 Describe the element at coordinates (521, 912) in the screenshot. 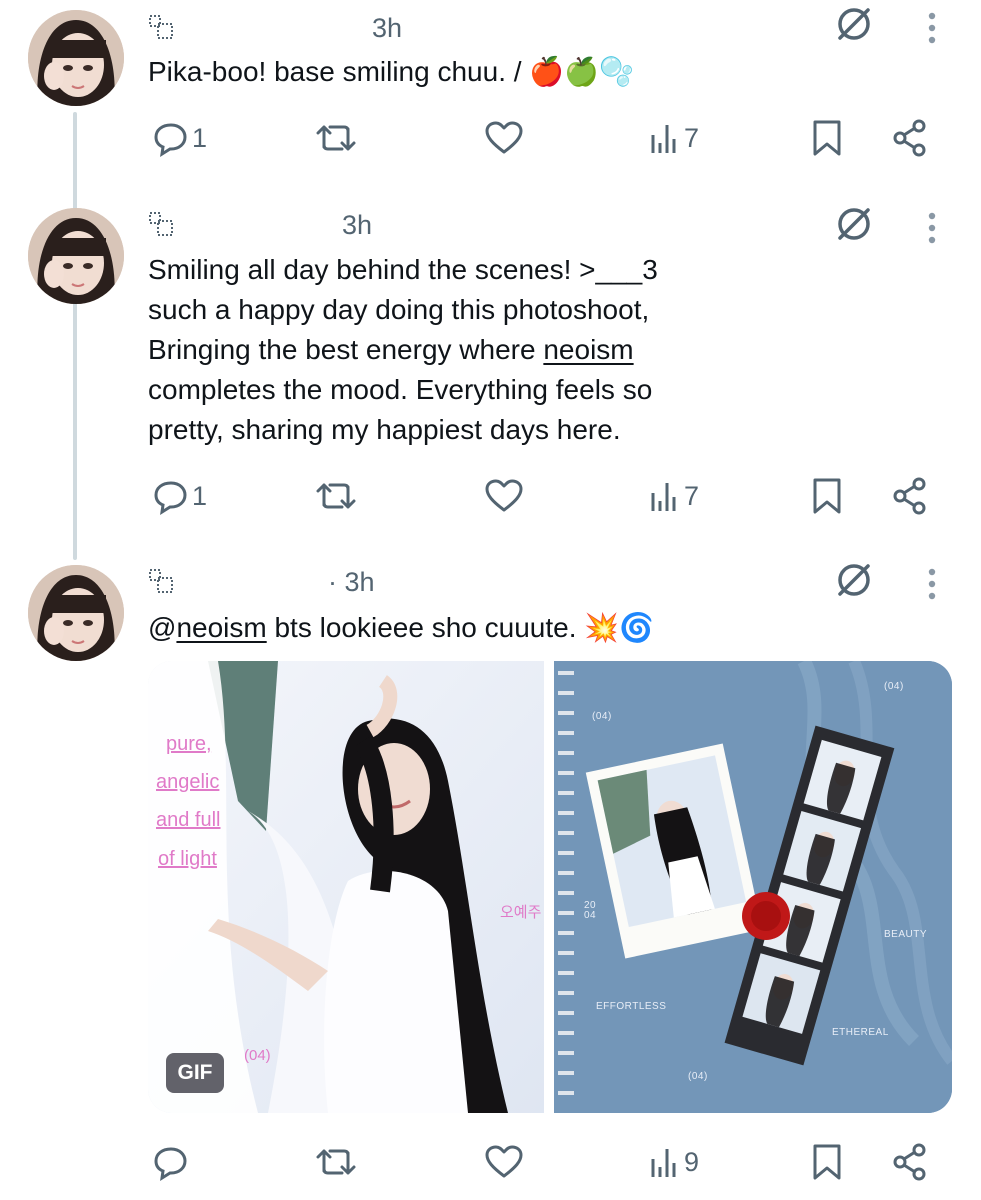

I see `korean-name: 오예주` at that location.